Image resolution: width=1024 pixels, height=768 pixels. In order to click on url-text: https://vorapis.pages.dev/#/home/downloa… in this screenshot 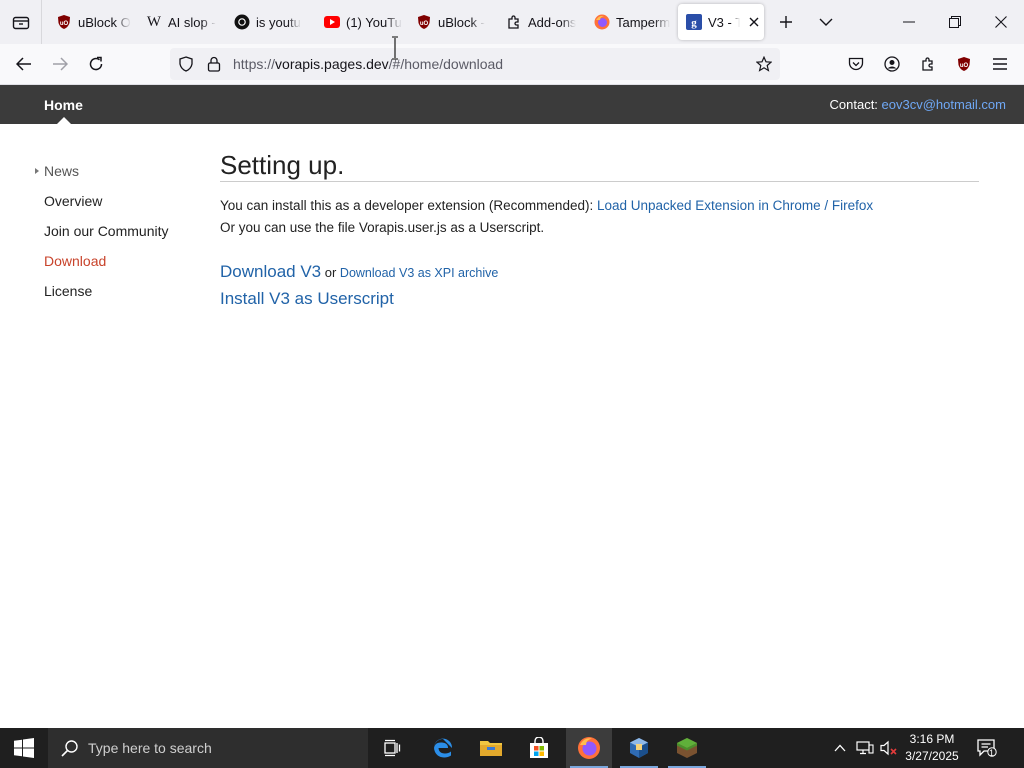, I will do `click(368, 64)`.